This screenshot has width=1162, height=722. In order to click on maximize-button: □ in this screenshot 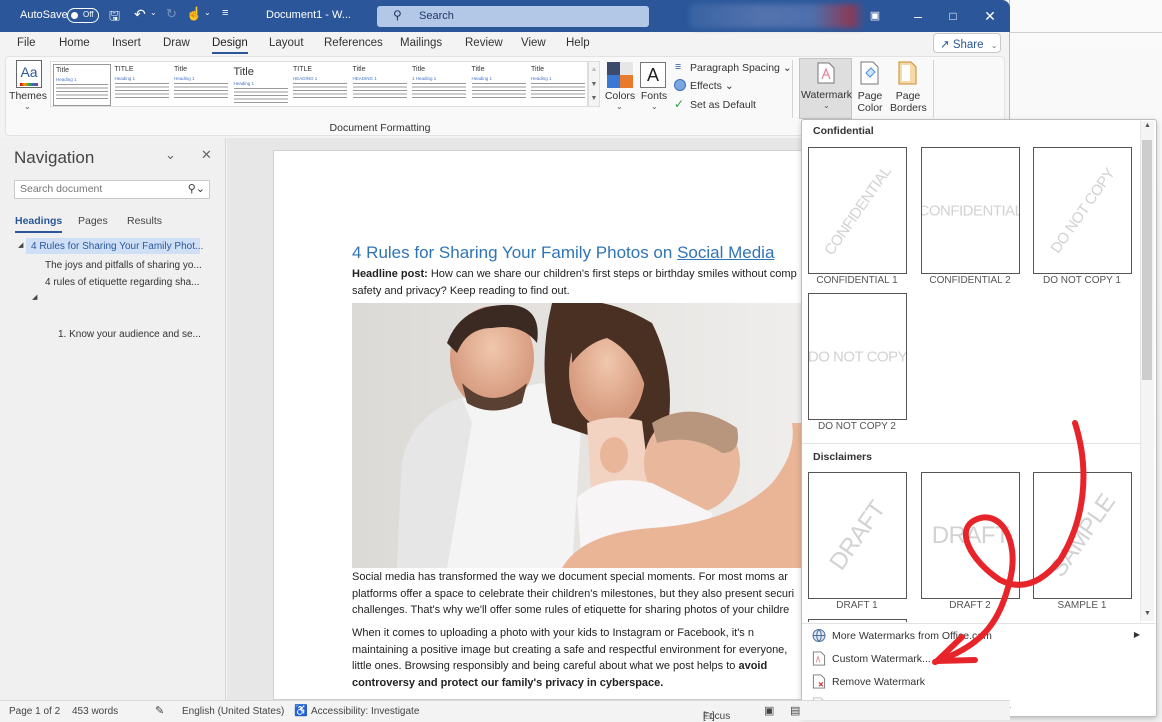, I will do `click(953, 16)`.